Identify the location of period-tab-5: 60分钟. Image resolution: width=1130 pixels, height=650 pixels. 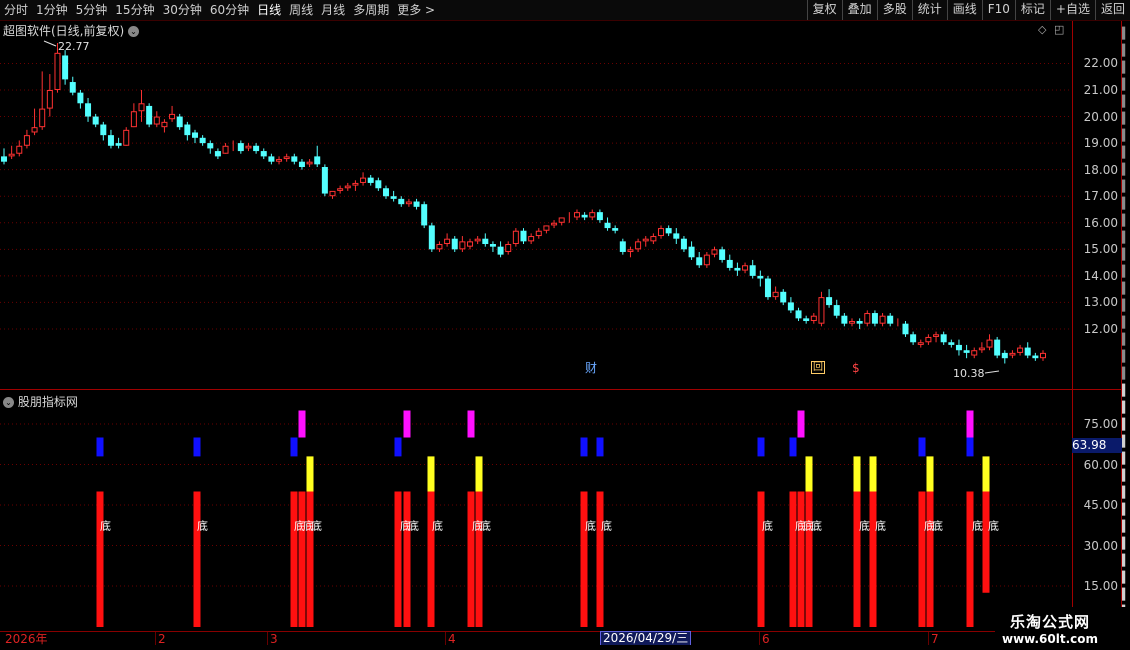
(229, 10).